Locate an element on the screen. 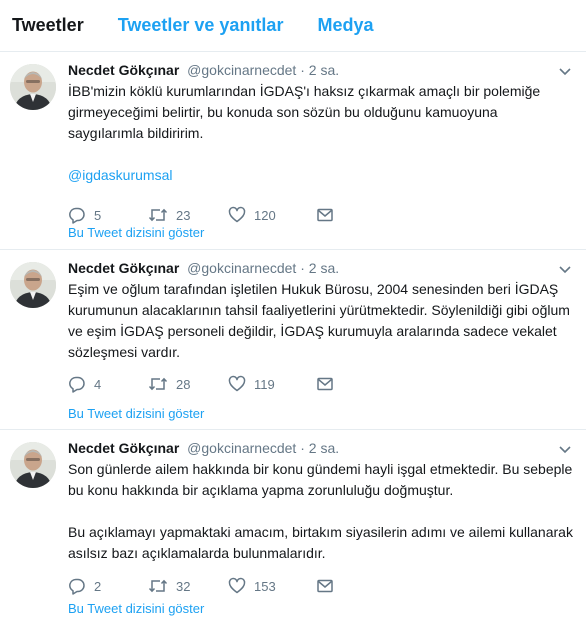  profile-tabs: Tweetler Tweetler ve yanıtlar Medya is located at coordinates (293, 26).